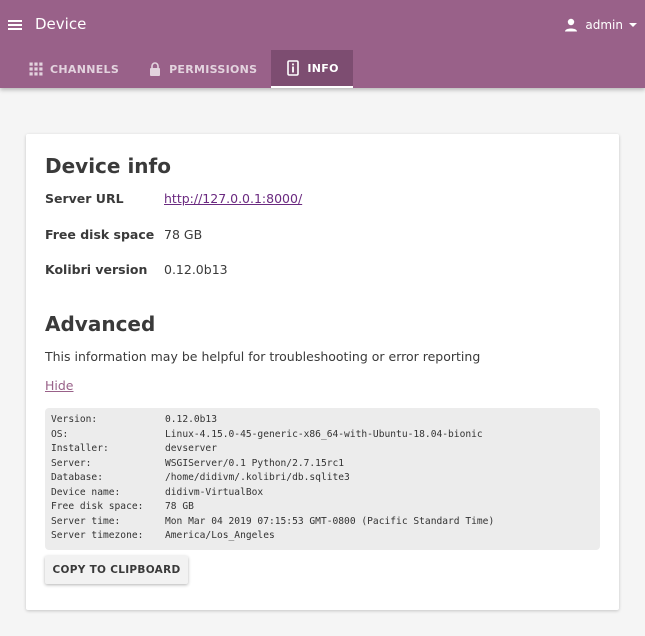  What do you see at coordinates (36, 69) in the screenshot?
I see `apps-grid-icon` at bounding box center [36, 69].